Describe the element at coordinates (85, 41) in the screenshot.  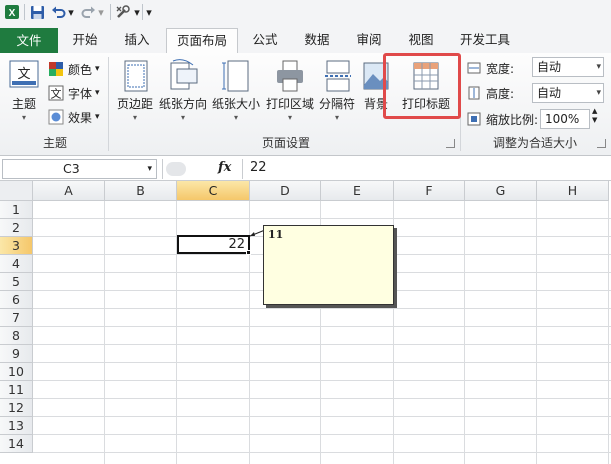
I see `tab-home: 开始` at that location.